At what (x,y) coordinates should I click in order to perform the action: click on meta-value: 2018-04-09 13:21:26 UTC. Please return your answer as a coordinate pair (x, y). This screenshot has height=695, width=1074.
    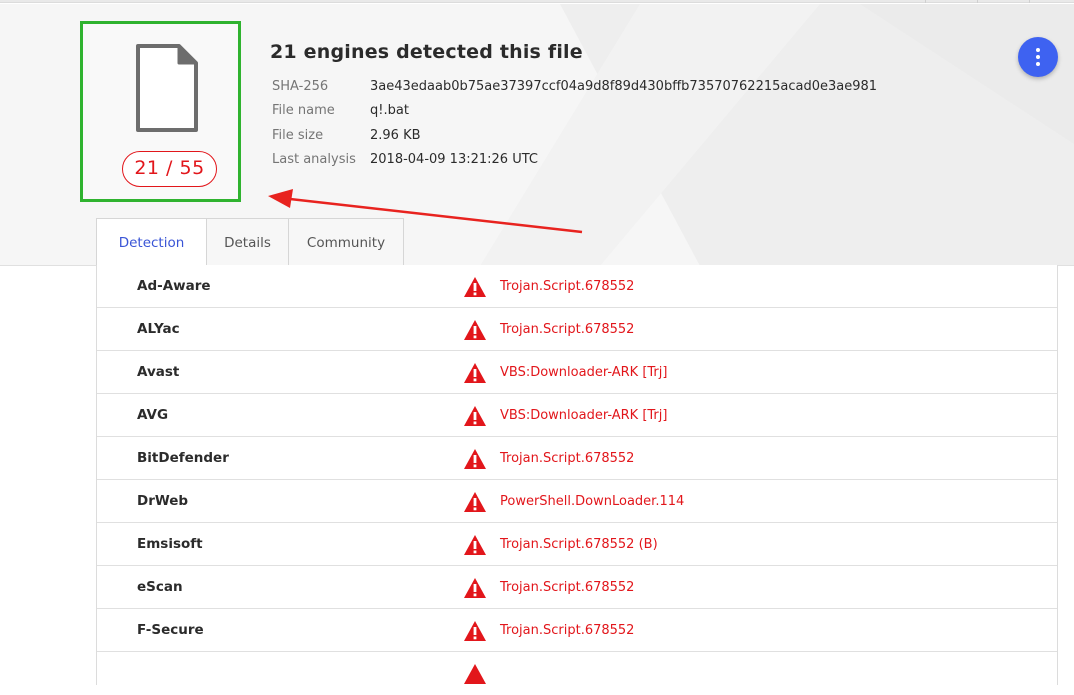
    Looking at the image, I should click on (454, 160).